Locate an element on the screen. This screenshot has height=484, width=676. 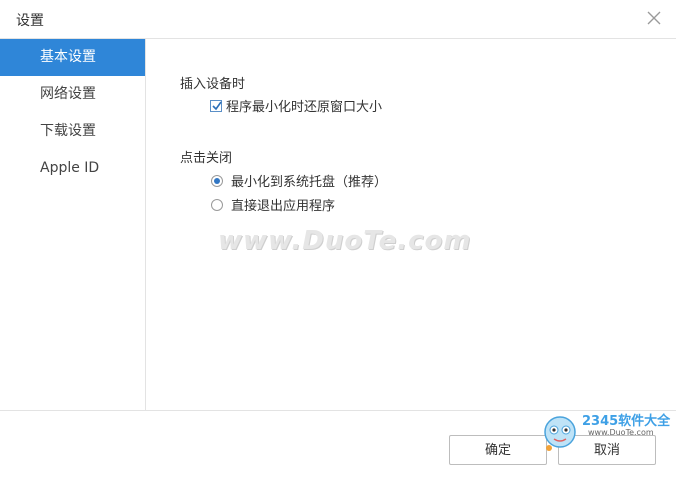
minimize-to-tray-option: 最小化到系统托盘（推荐） is located at coordinates (299, 180).